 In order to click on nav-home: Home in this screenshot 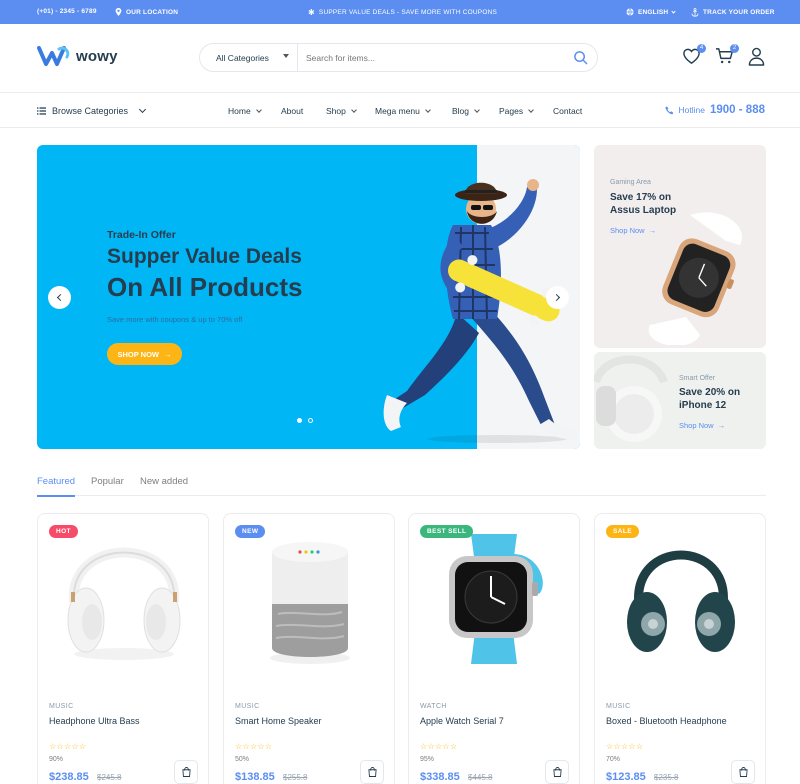, I will do `click(245, 111)`.